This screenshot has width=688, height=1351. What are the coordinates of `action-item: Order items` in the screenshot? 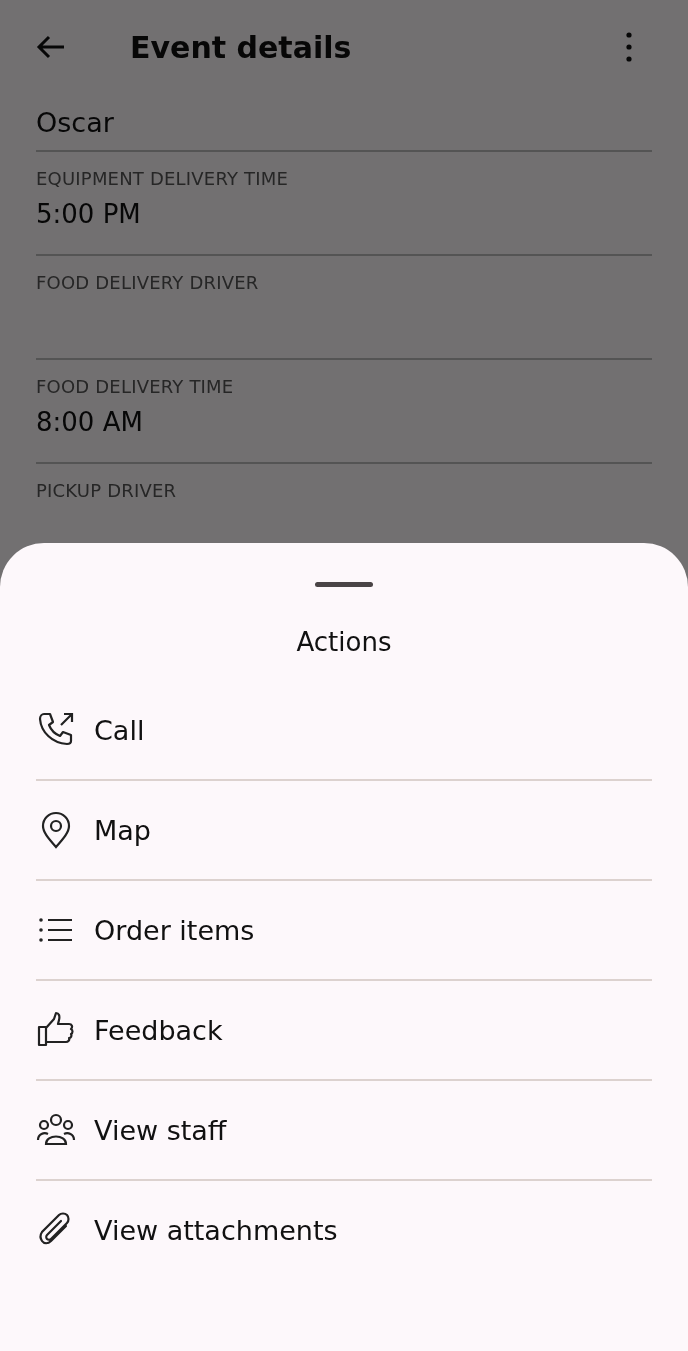 It's located at (344, 931).